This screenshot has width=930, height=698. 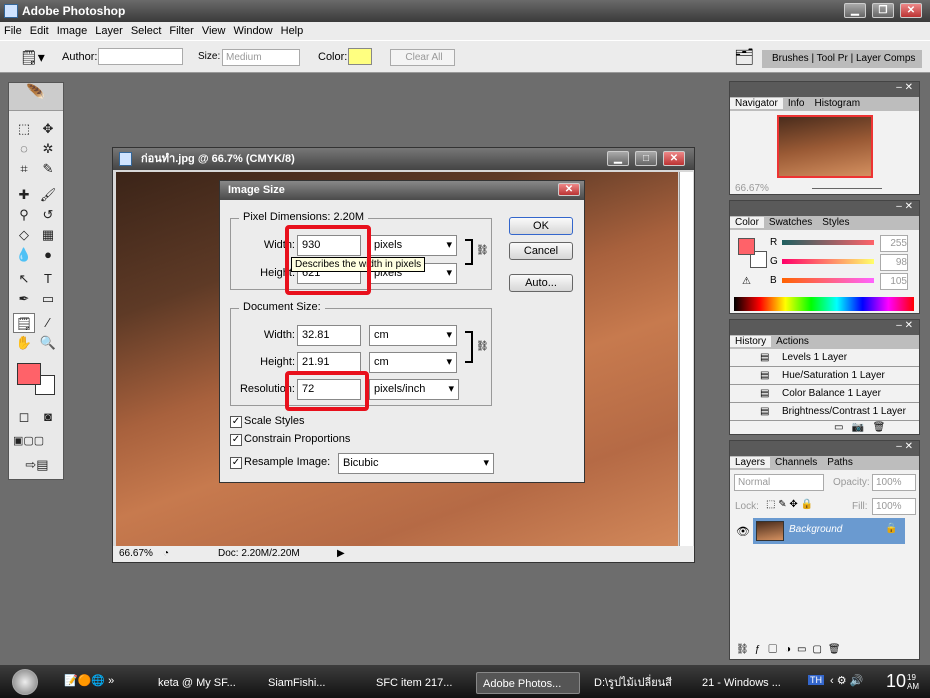 What do you see at coordinates (24, 323) in the screenshot?
I see `notes-tool-icon: 🗒` at bounding box center [24, 323].